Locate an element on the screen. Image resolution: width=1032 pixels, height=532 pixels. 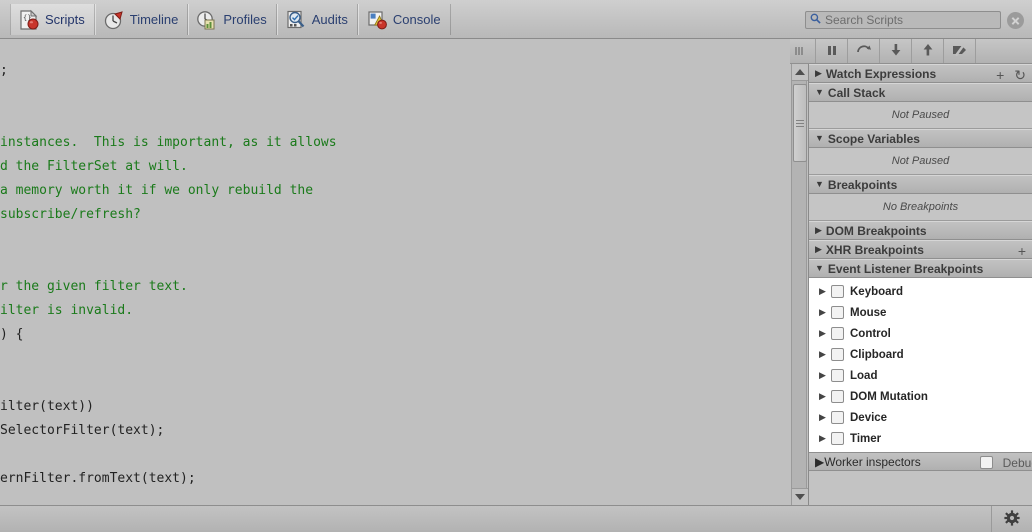
panel-tab-profiles: Profiles is located at coordinates (232, 19).